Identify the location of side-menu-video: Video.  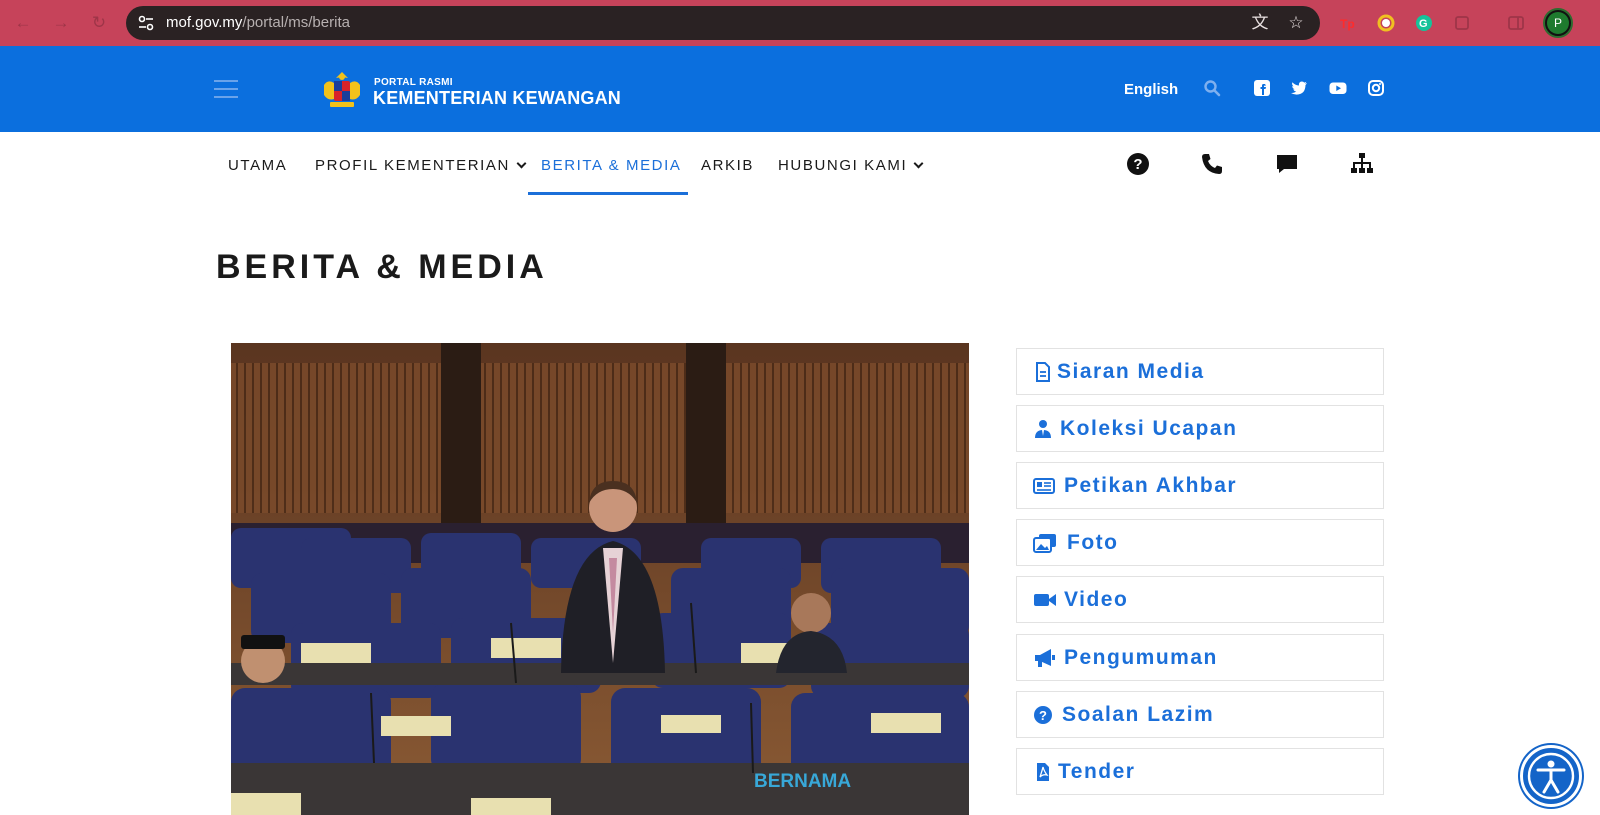
(1200, 599).